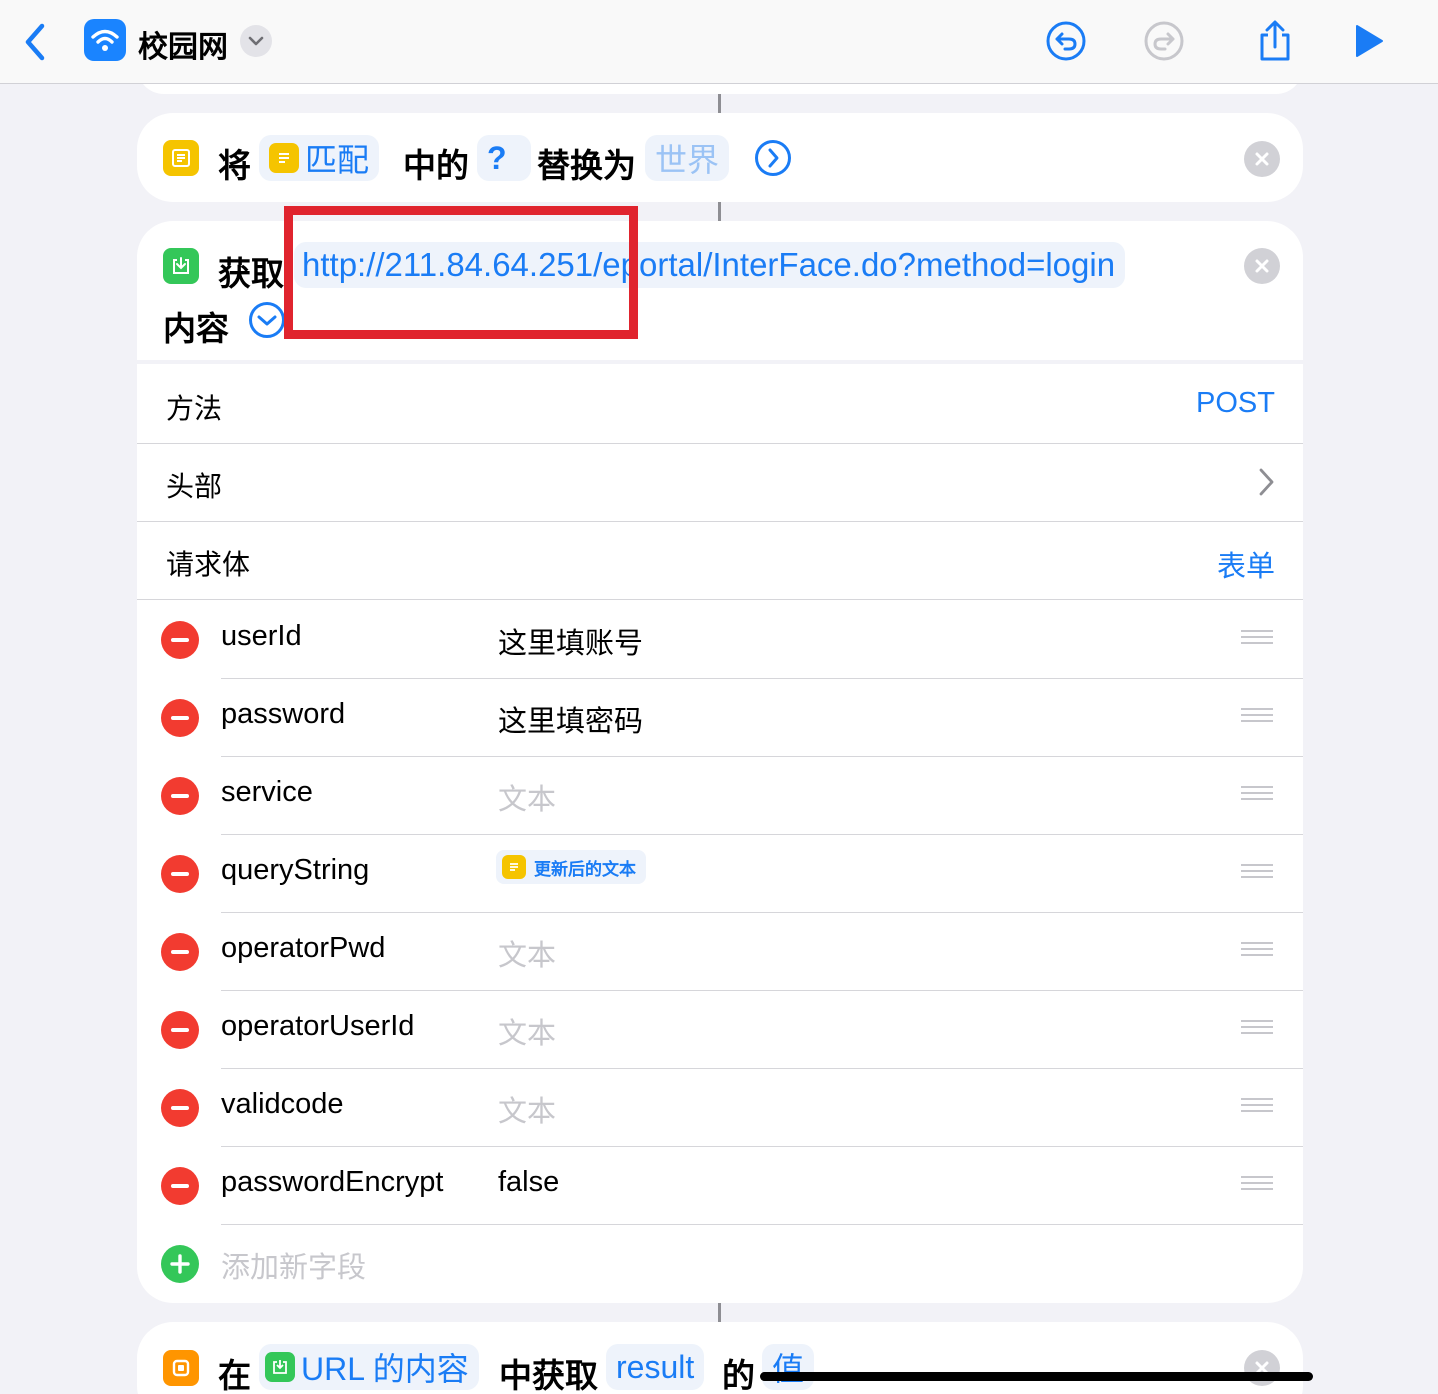 The image size is (1438, 1394). Describe the element at coordinates (105, 40) in the screenshot. I see `wifi-icon` at that location.